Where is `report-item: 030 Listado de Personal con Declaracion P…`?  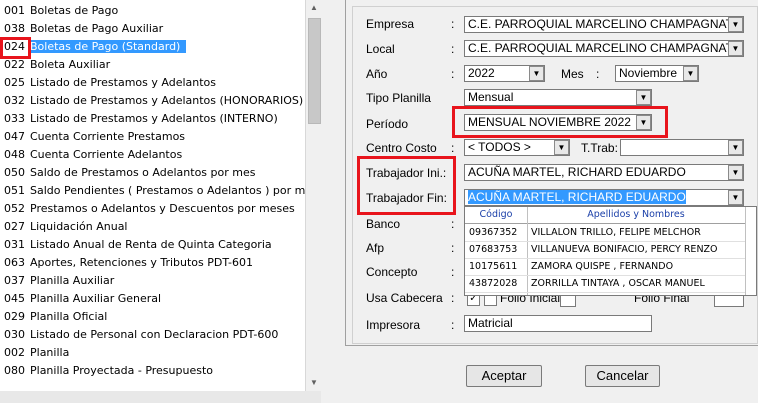 report-item: 030 Listado de Personal con Declaracion P… is located at coordinates (152, 335).